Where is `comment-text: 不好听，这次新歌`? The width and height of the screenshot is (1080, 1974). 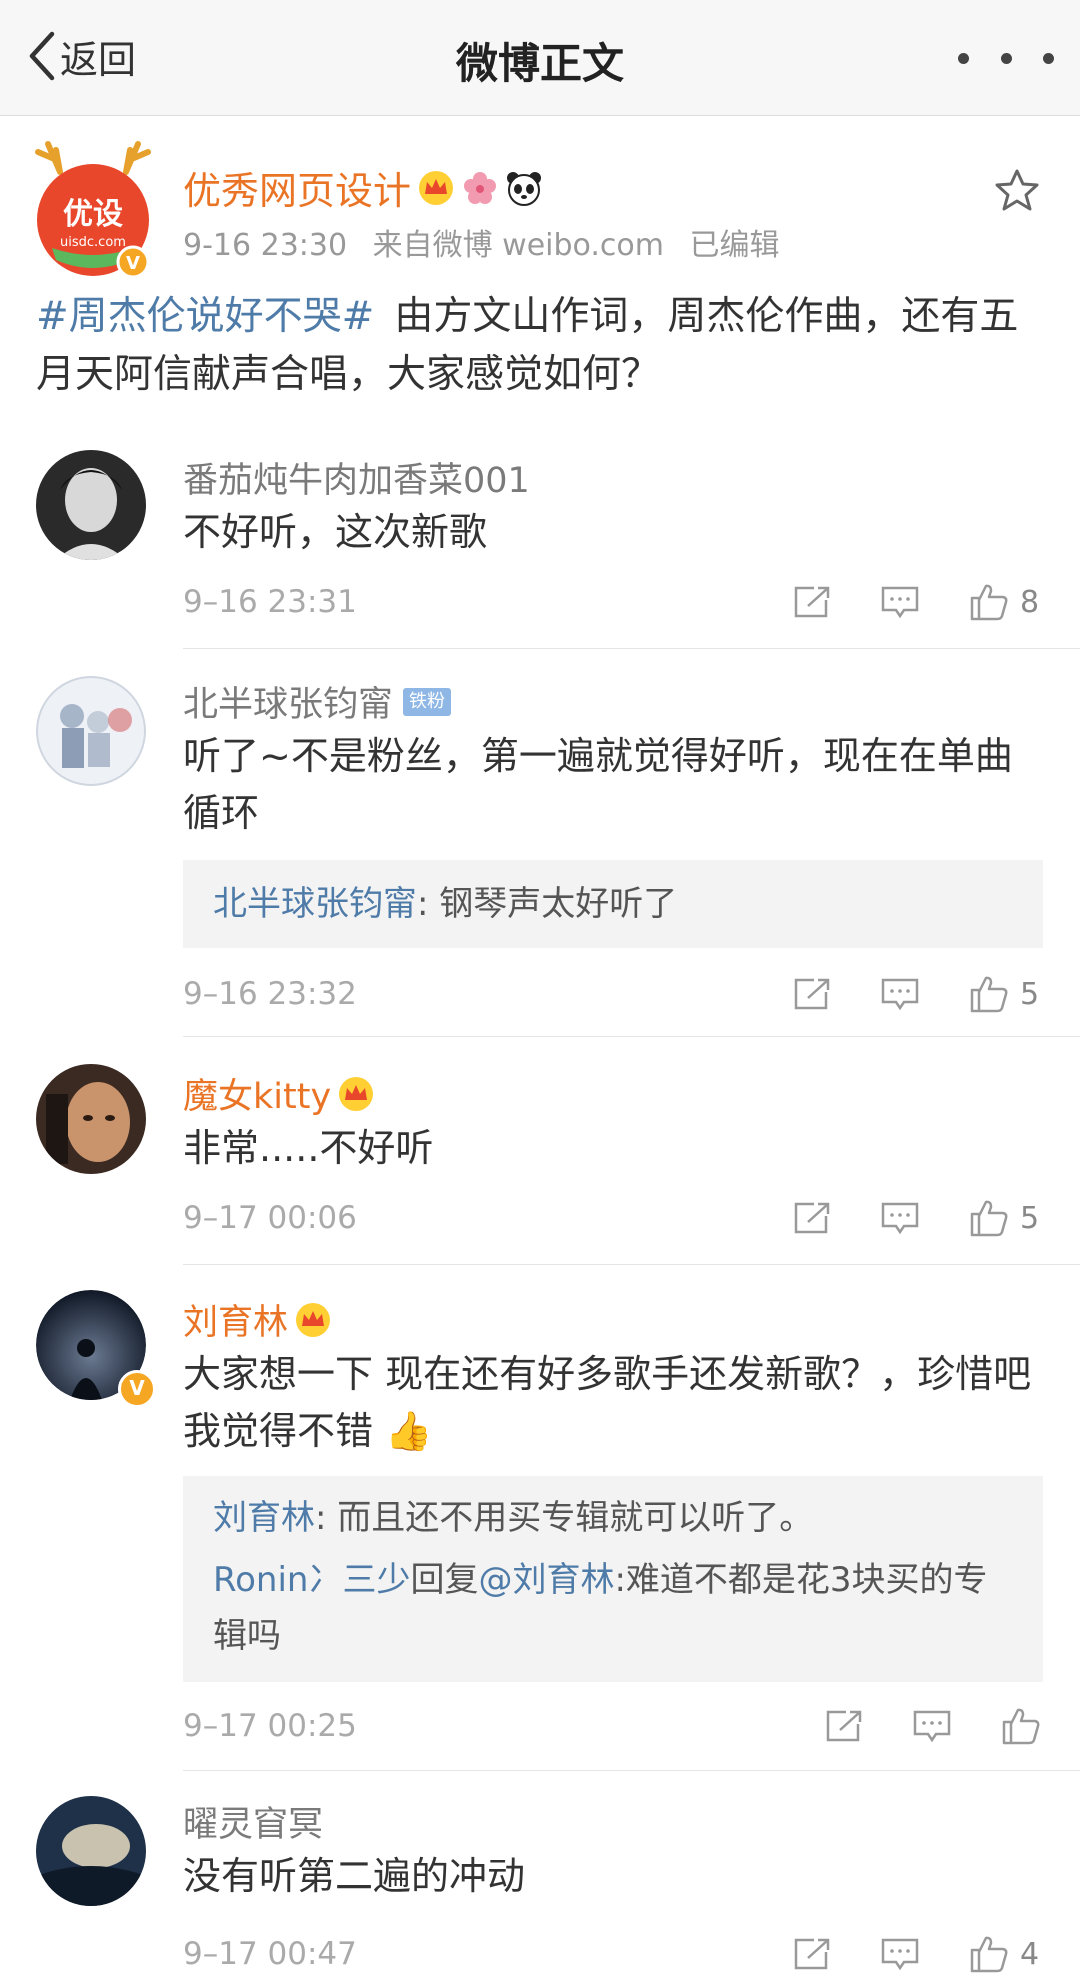 comment-text: 不好听，这次新歌 is located at coordinates (335, 532).